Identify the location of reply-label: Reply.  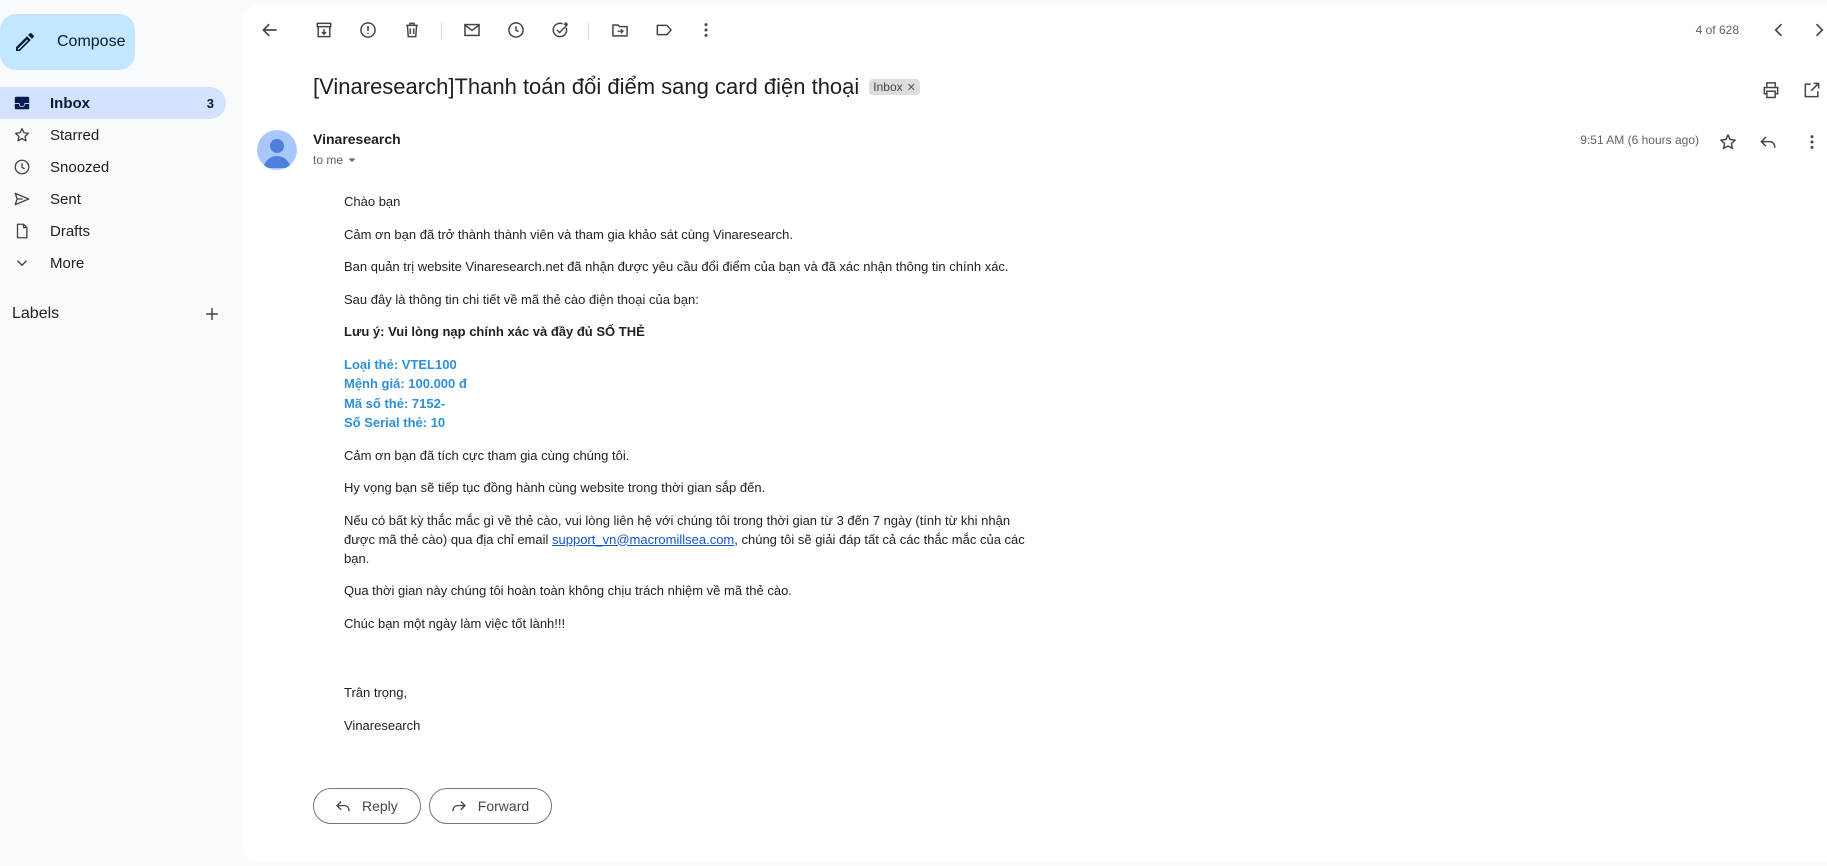
(380, 806).